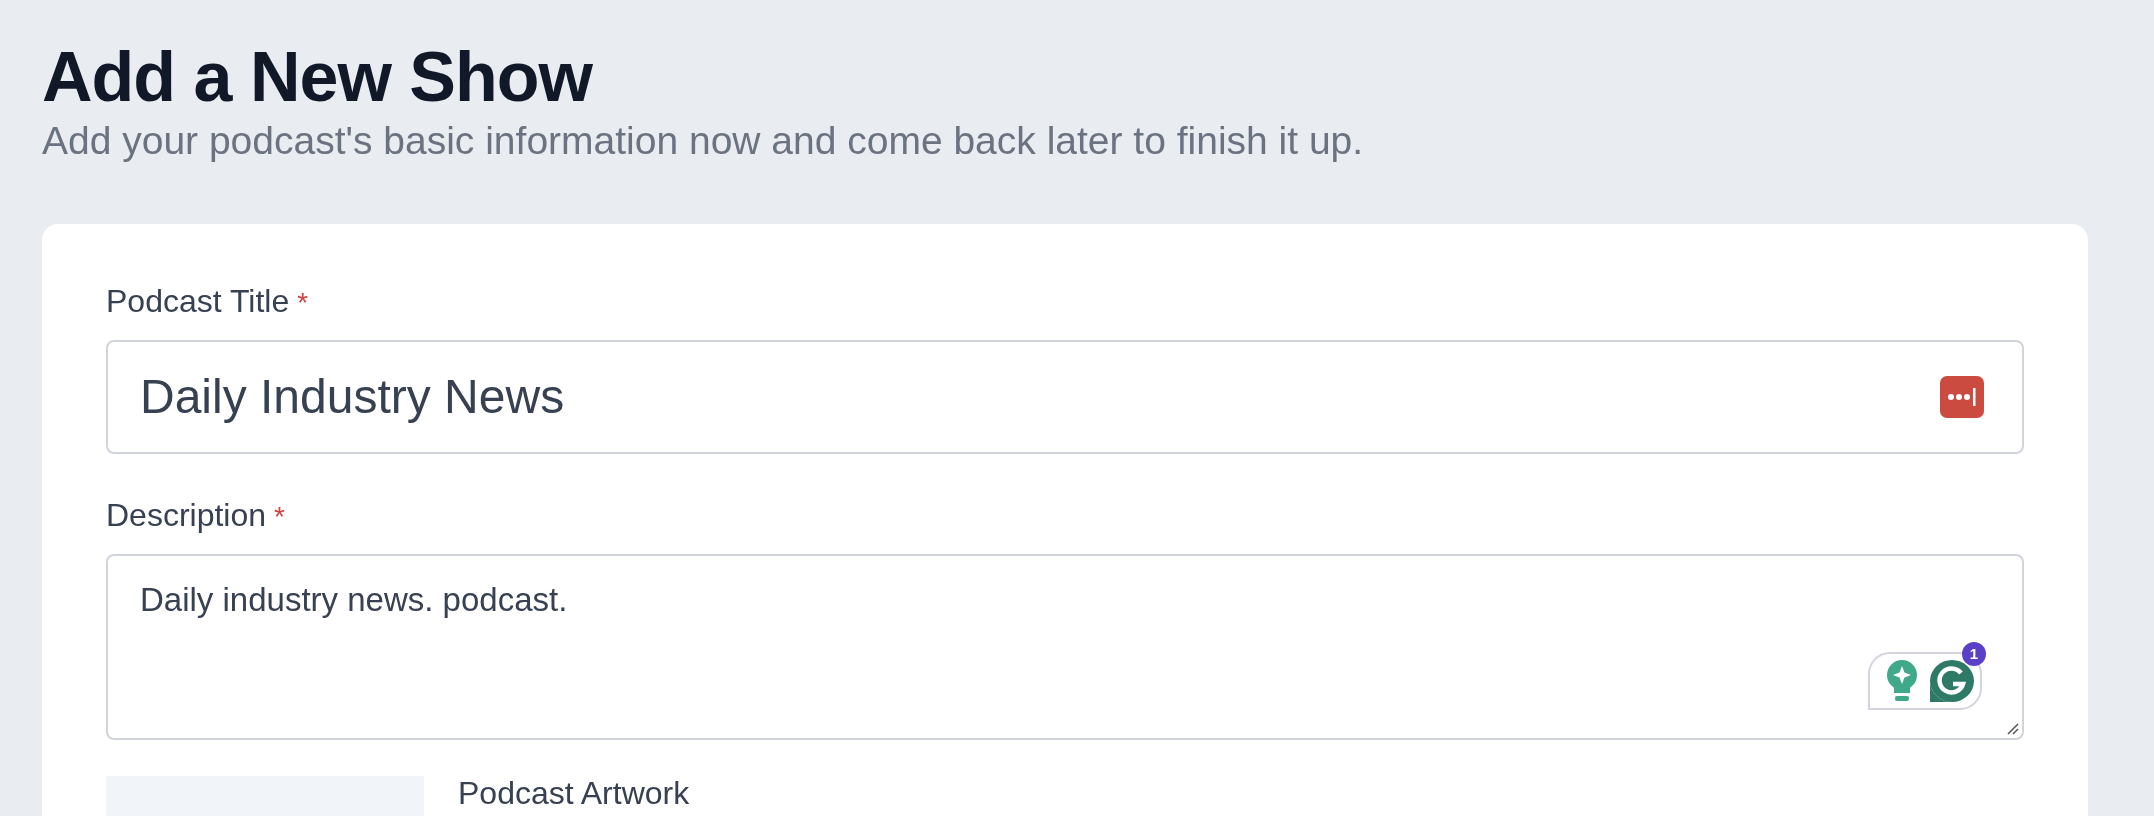 The width and height of the screenshot is (2154, 816). I want to click on artwork-label: Podcast Artwork, so click(574, 794).